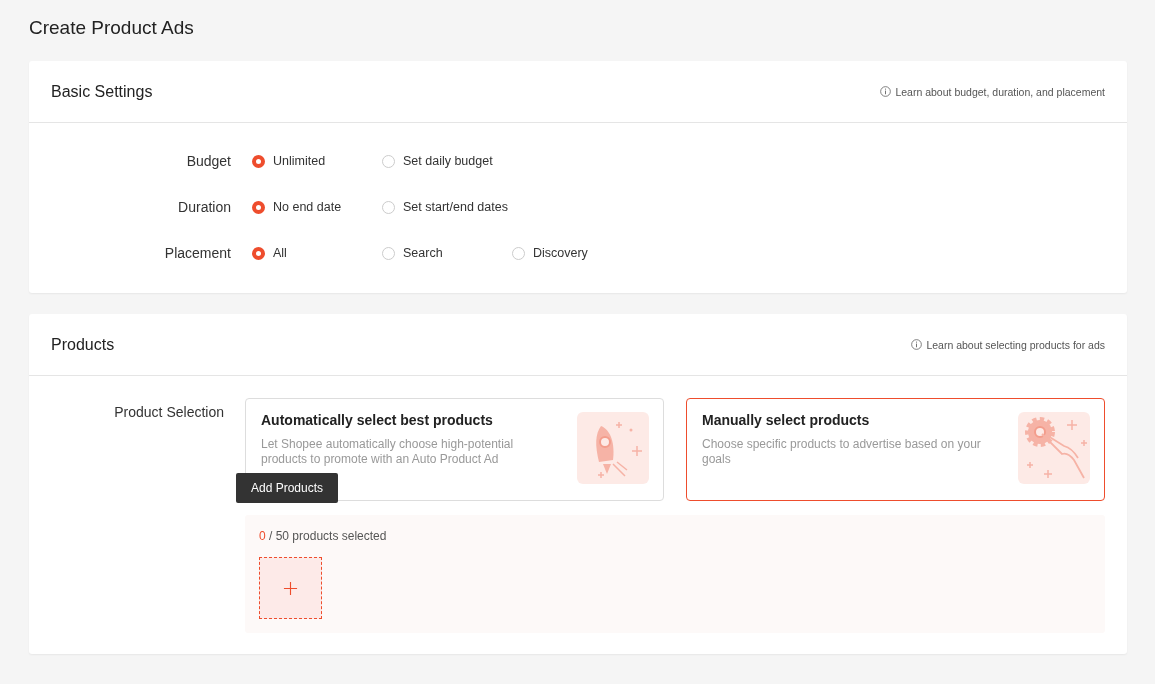  What do you see at coordinates (112, 28) in the screenshot?
I see `page-title: Create Product Ads` at bounding box center [112, 28].